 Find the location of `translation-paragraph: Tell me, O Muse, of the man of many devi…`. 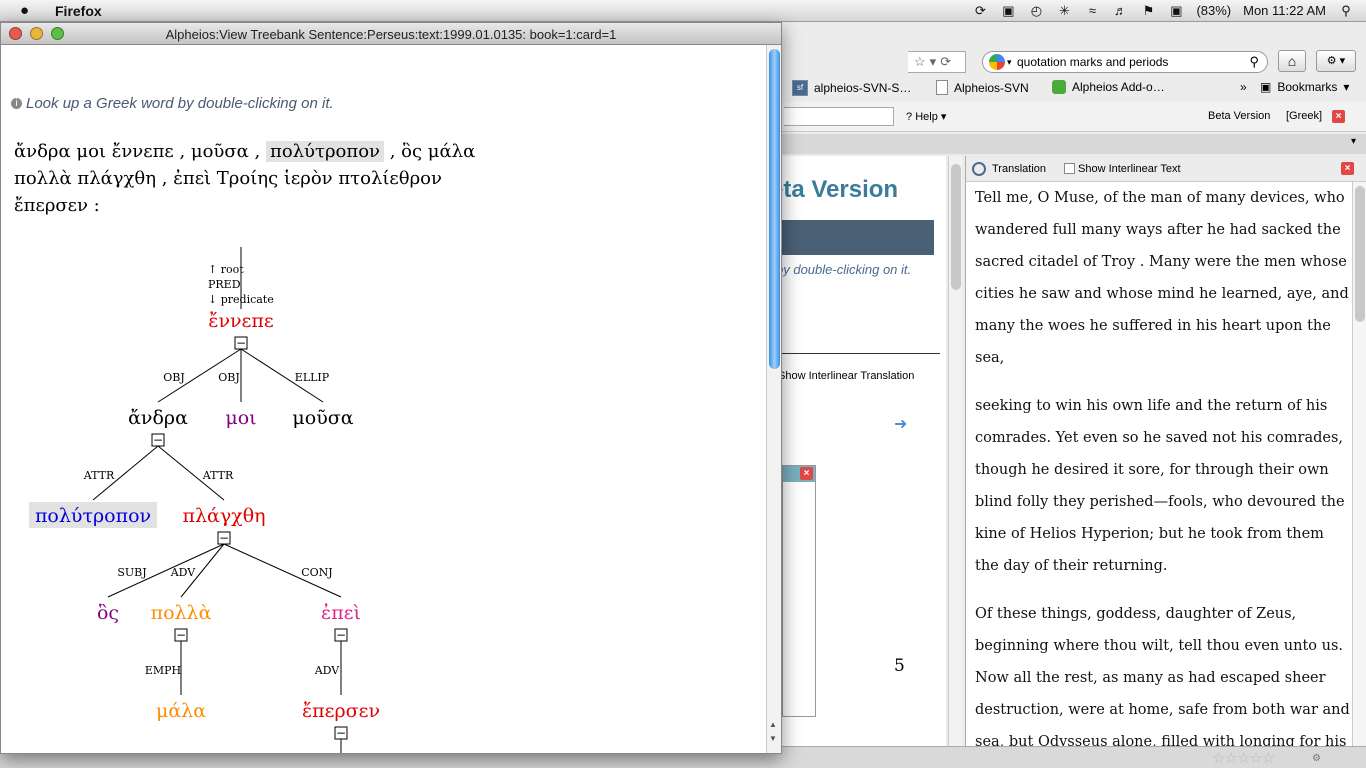

translation-paragraph: Tell me, O Muse, of the man of many devi… is located at coordinates (1162, 278).